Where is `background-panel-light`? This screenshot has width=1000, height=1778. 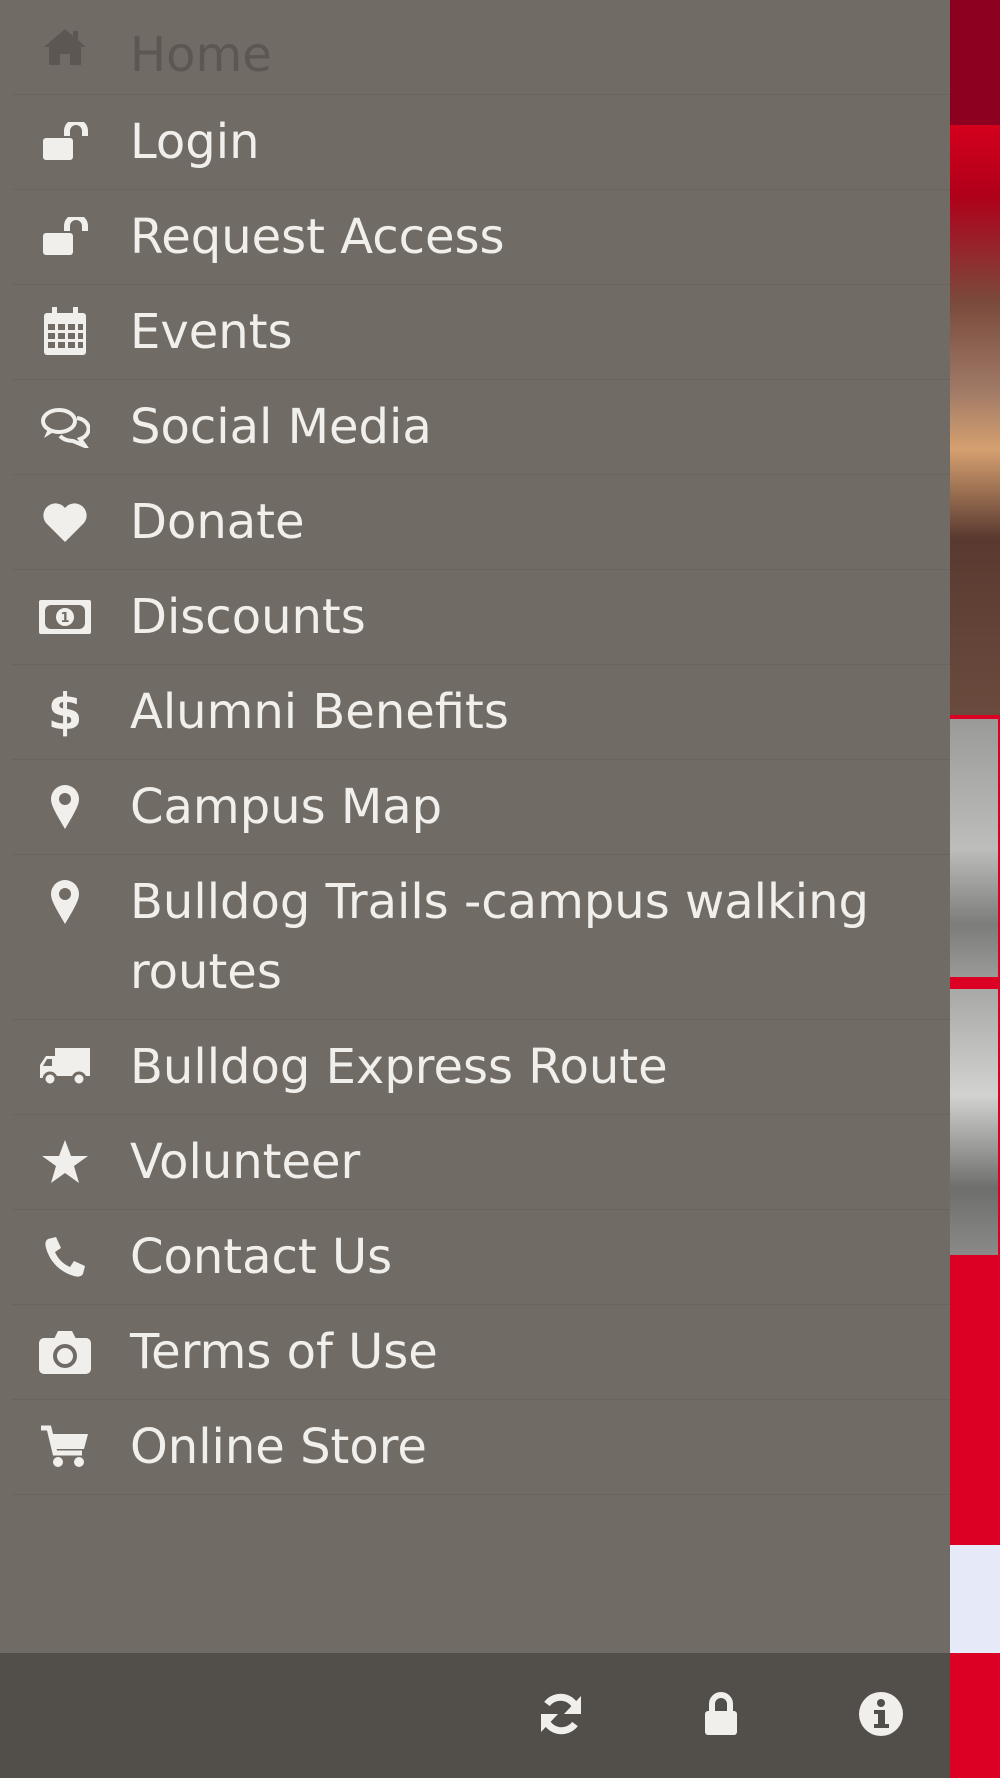
background-panel-light is located at coordinates (975, 1599).